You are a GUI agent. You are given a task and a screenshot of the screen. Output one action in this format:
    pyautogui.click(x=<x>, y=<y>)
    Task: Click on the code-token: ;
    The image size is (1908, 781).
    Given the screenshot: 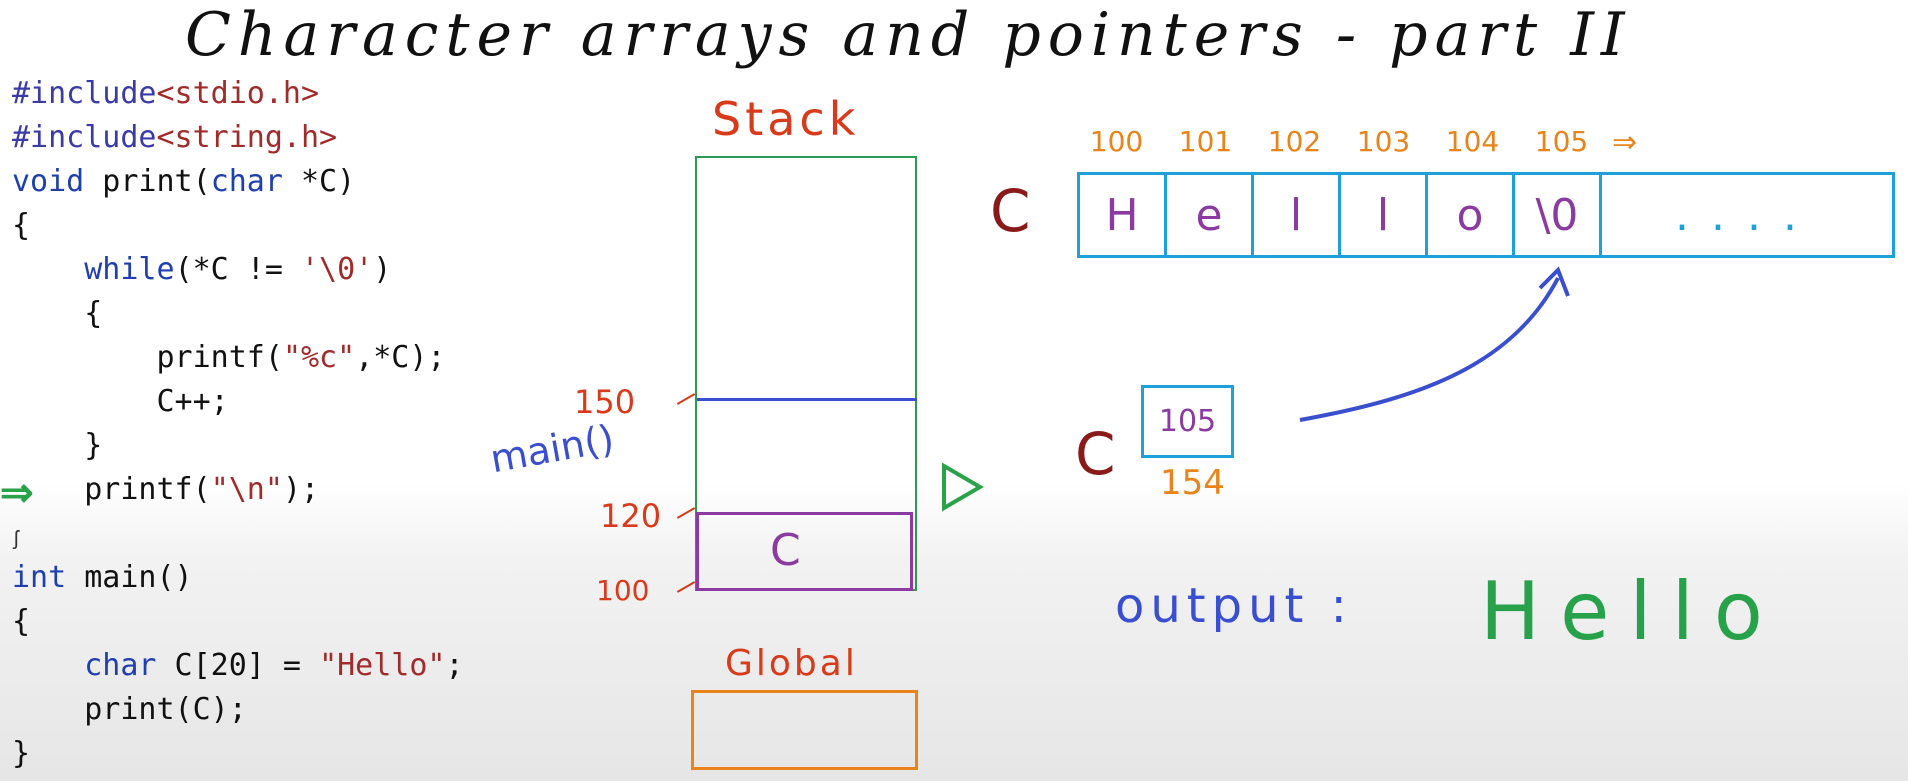 What is the action you would take?
    pyautogui.click(x=454, y=665)
    